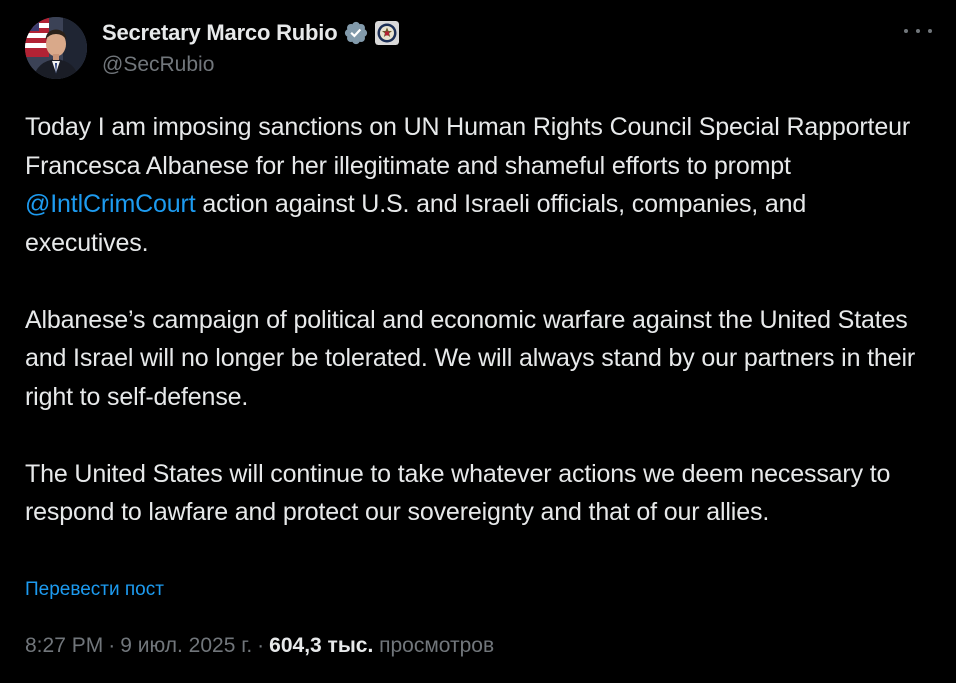 This screenshot has width=956, height=683. What do you see at coordinates (356, 33) in the screenshot?
I see `verified-badge-icon` at bounding box center [356, 33].